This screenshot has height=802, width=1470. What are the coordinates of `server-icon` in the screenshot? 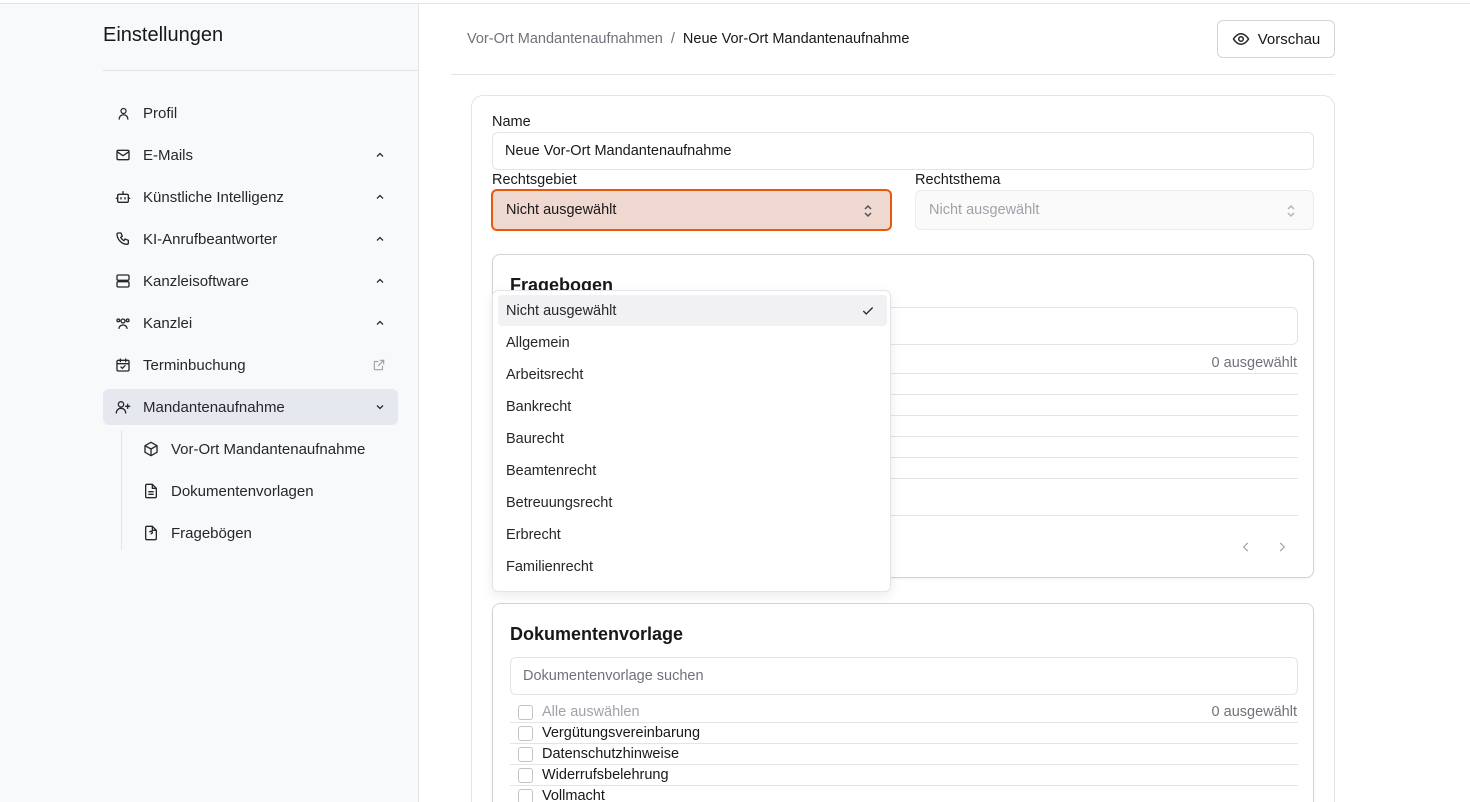 It's located at (123, 281).